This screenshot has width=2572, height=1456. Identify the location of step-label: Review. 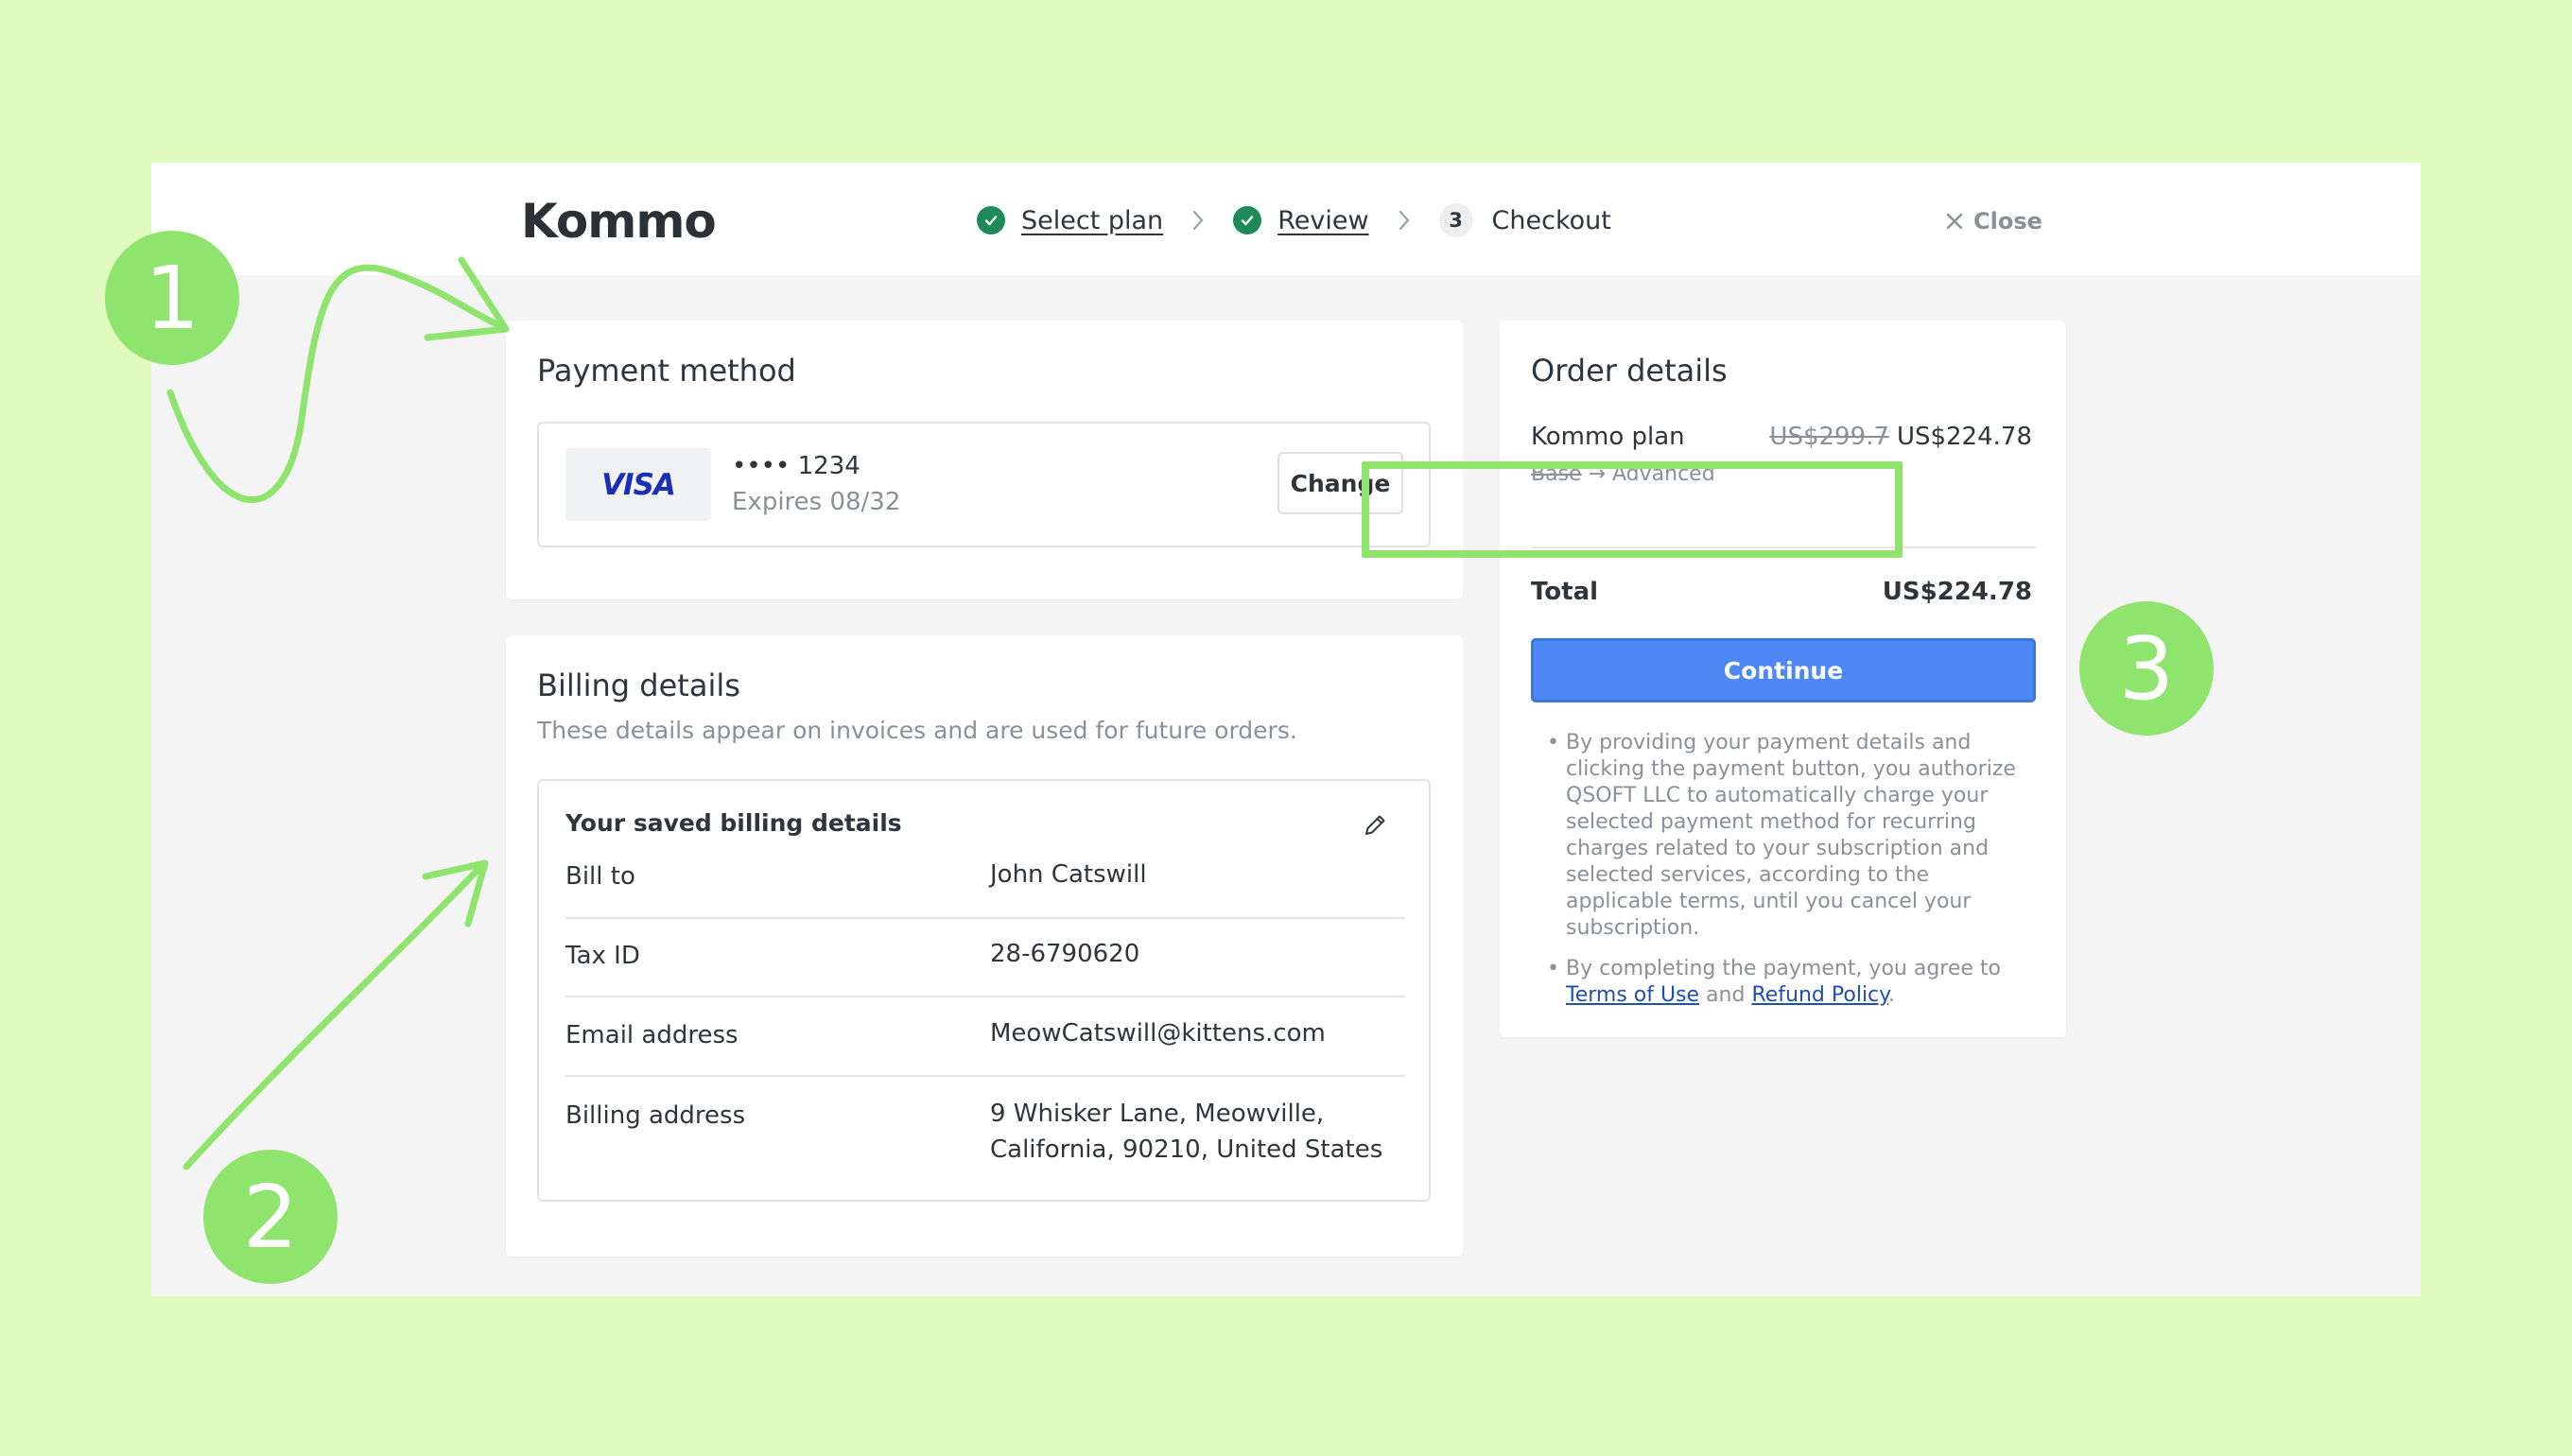
(1322, 220).